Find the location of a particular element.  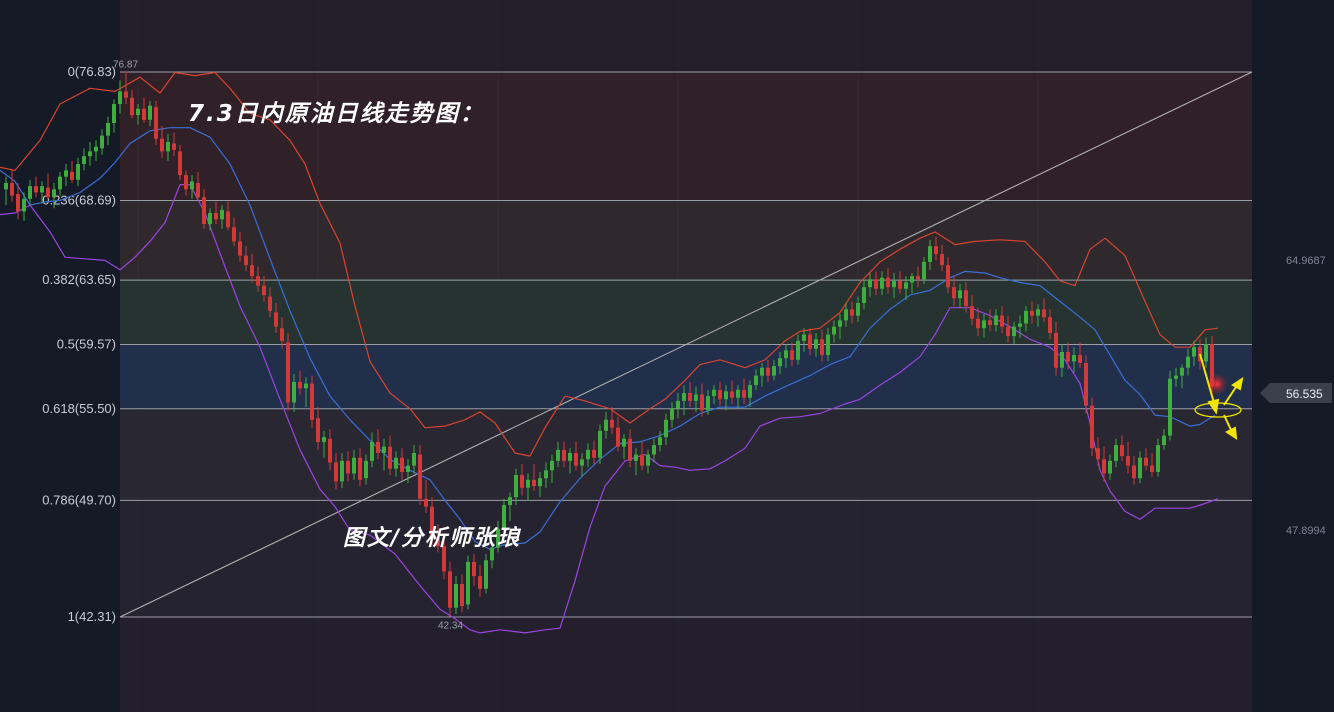

fib-label-5: 0.786(49.70) is located at coordinates (79, 499).